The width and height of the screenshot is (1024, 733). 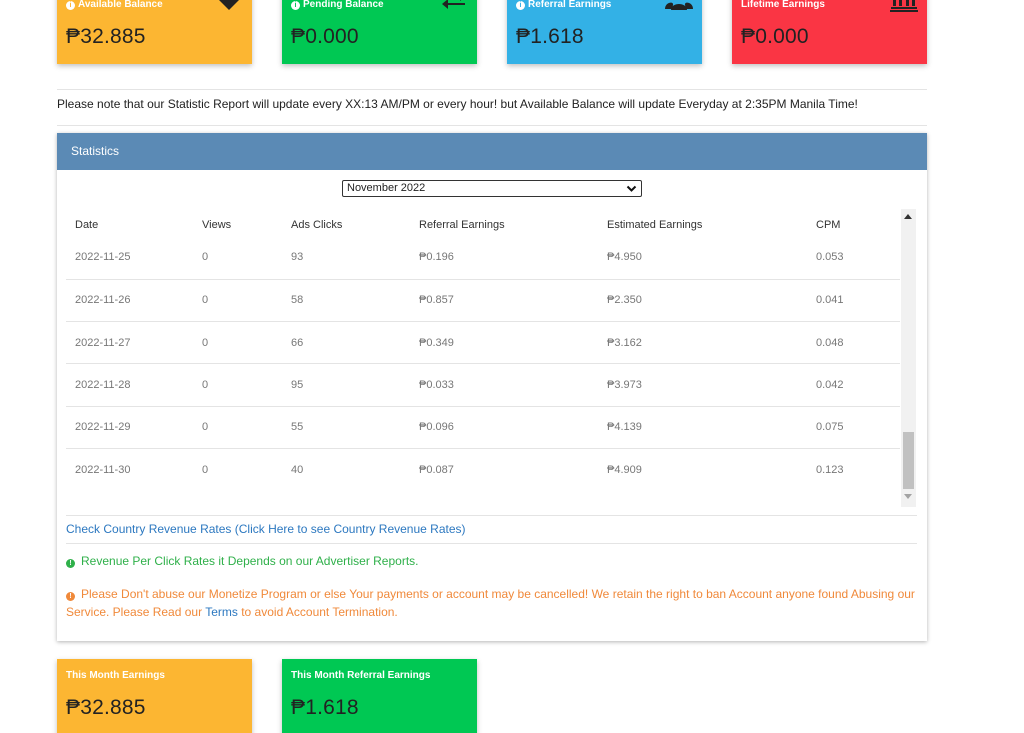 What do you see at coordinates (106, 36) in the screenshot?
I see `available-balance-value: ₱32.885` at bounding box center [106, 36].